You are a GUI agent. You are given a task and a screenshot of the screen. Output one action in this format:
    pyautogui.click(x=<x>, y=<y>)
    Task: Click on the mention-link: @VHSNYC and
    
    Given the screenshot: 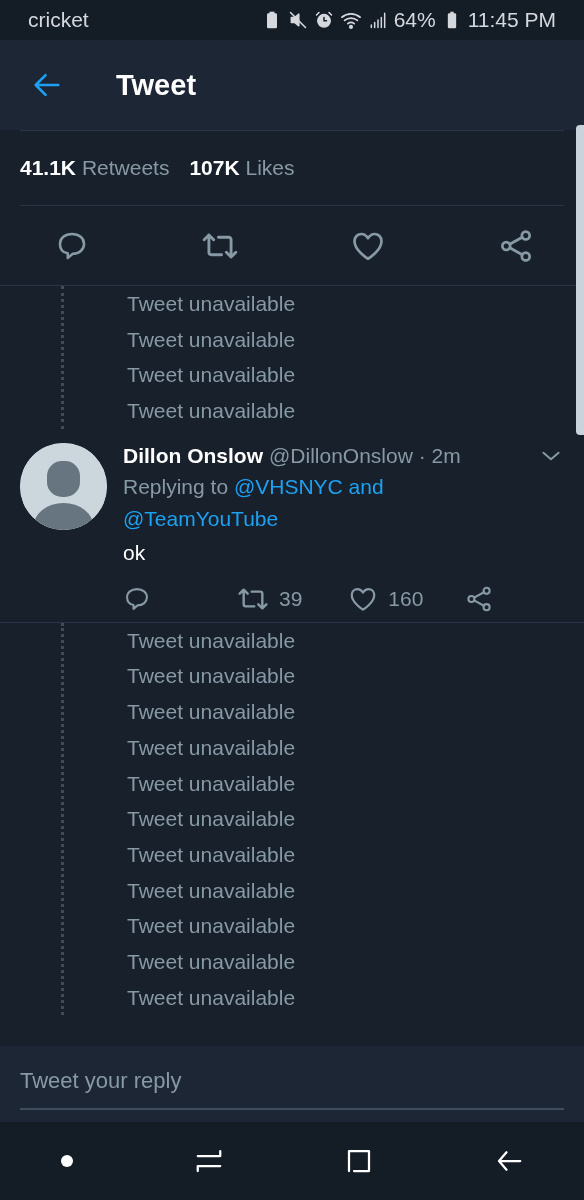 What is the action you would take?
    pyautogui.click(x=308, y=486)
    